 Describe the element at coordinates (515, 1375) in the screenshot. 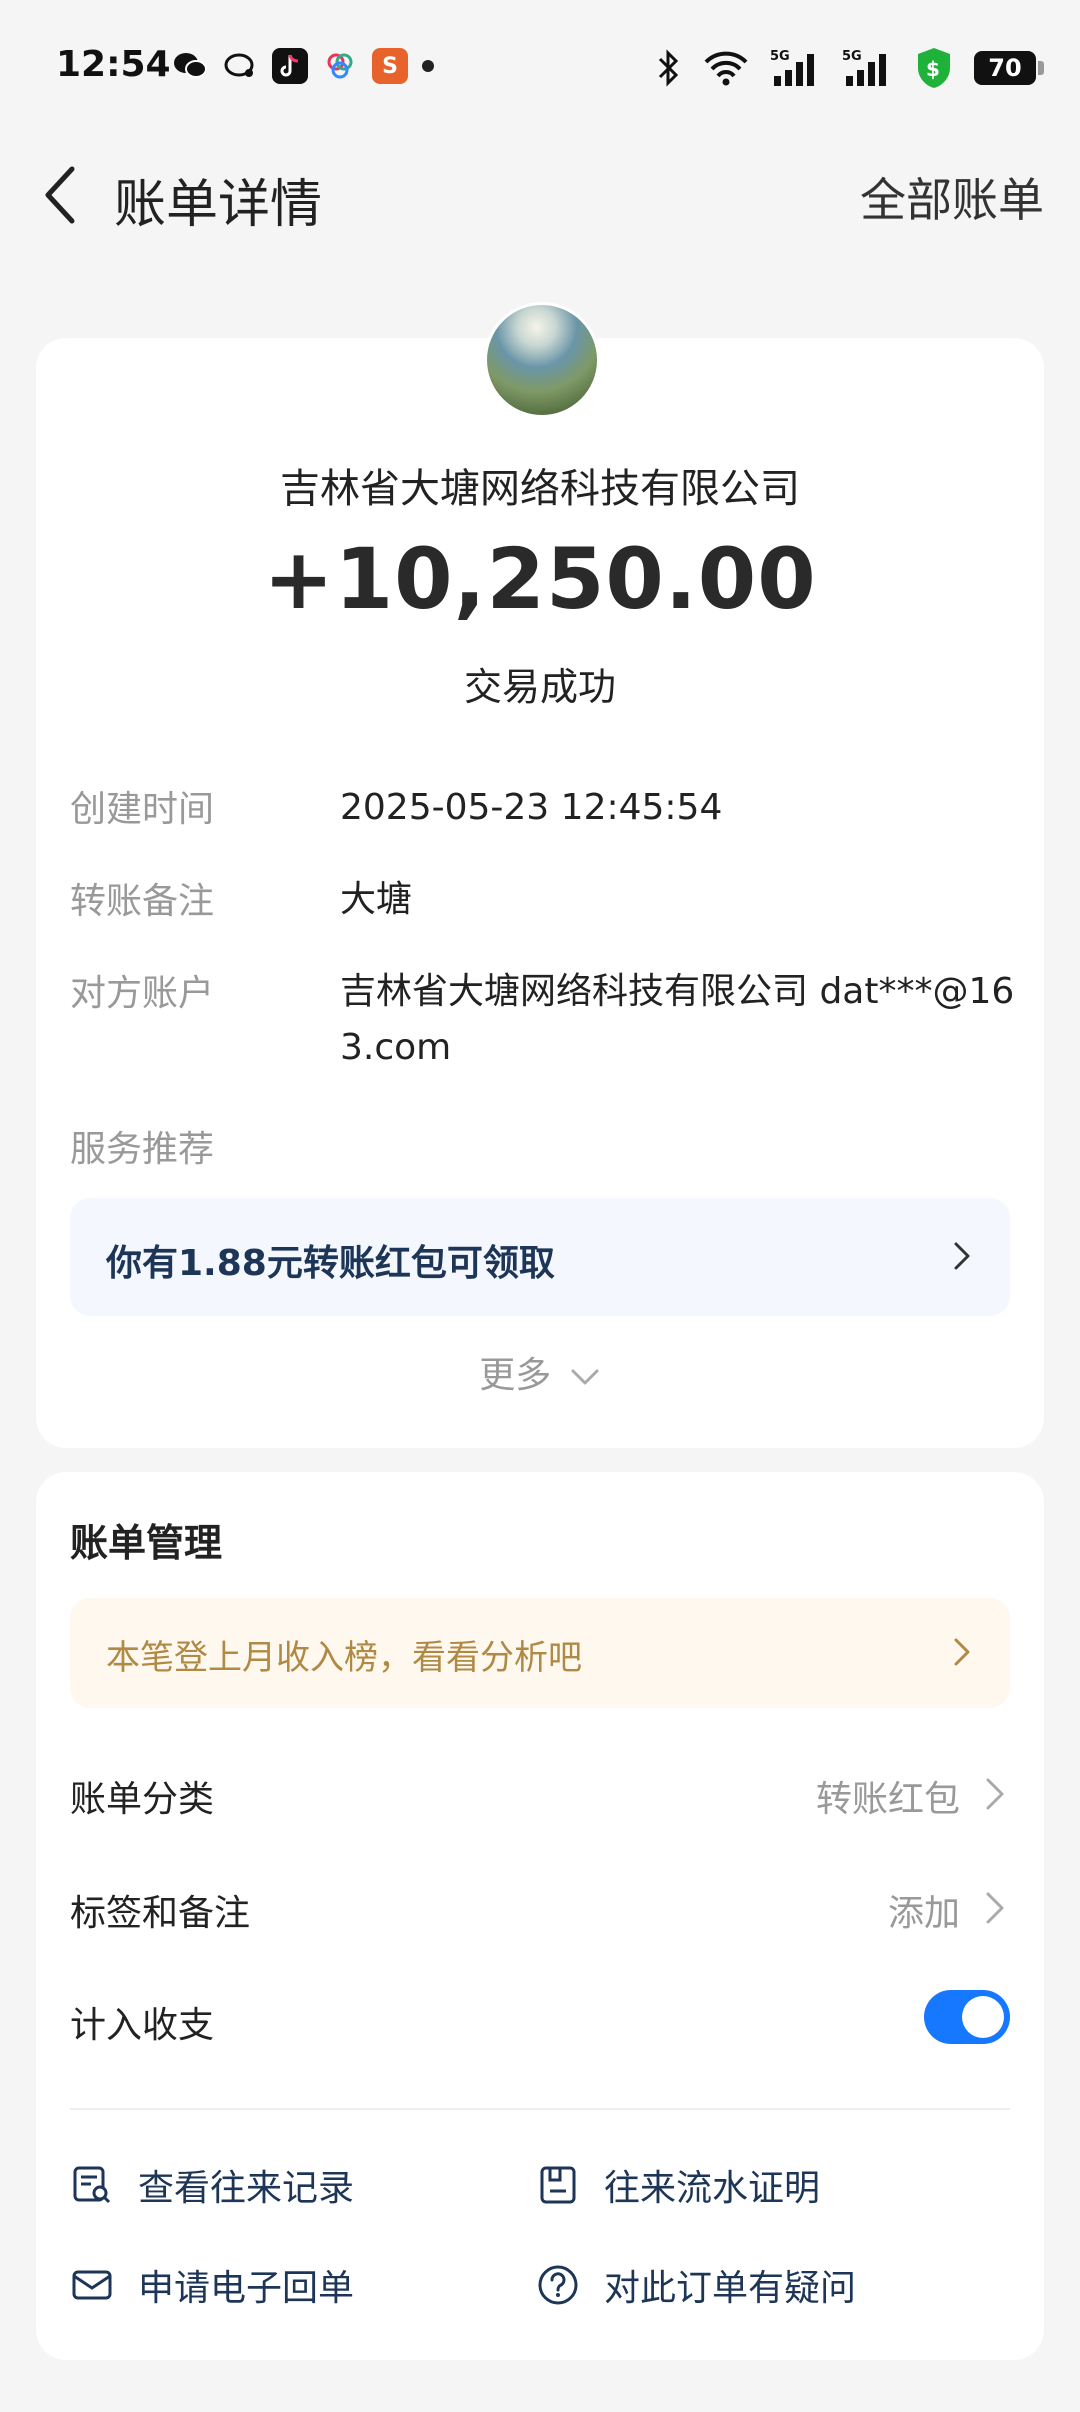

I see `more-label: 更多` at that location.